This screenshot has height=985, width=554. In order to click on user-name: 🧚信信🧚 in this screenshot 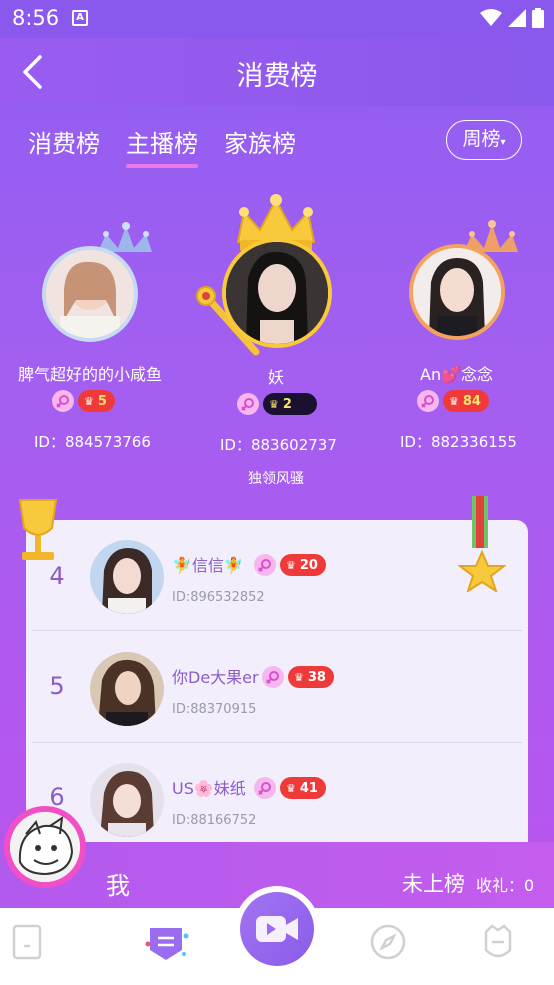, I will do `click(208, 564)`.